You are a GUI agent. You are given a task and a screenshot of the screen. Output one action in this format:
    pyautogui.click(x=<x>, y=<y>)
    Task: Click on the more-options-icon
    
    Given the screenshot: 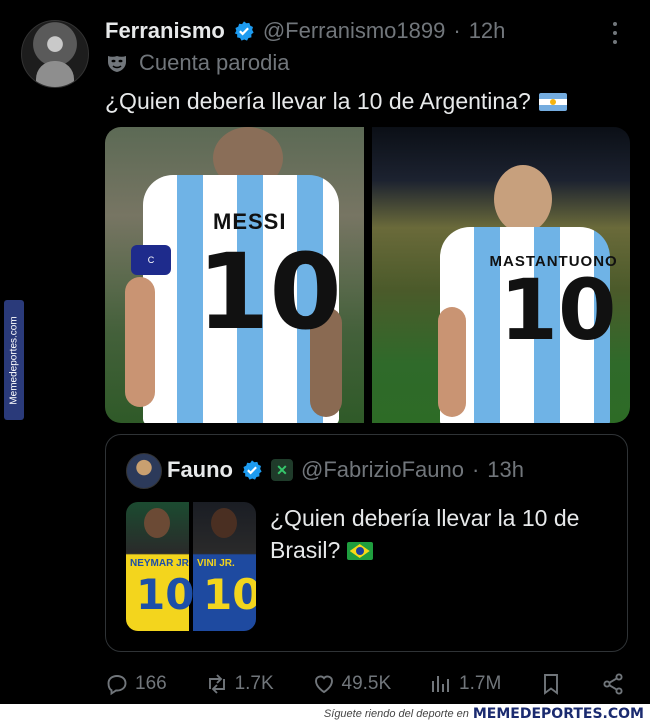 What is the action you would take?
    pyautogui.click(x=615, y=33)
    